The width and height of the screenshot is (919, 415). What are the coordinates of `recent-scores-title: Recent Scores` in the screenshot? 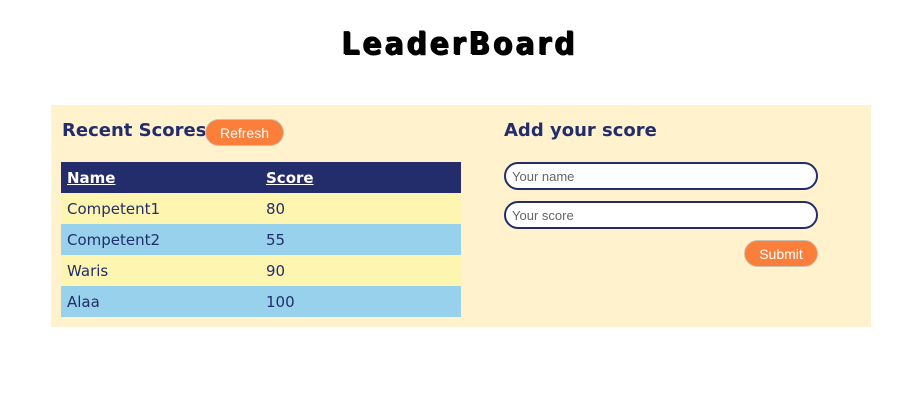 It's located at (134, 130).